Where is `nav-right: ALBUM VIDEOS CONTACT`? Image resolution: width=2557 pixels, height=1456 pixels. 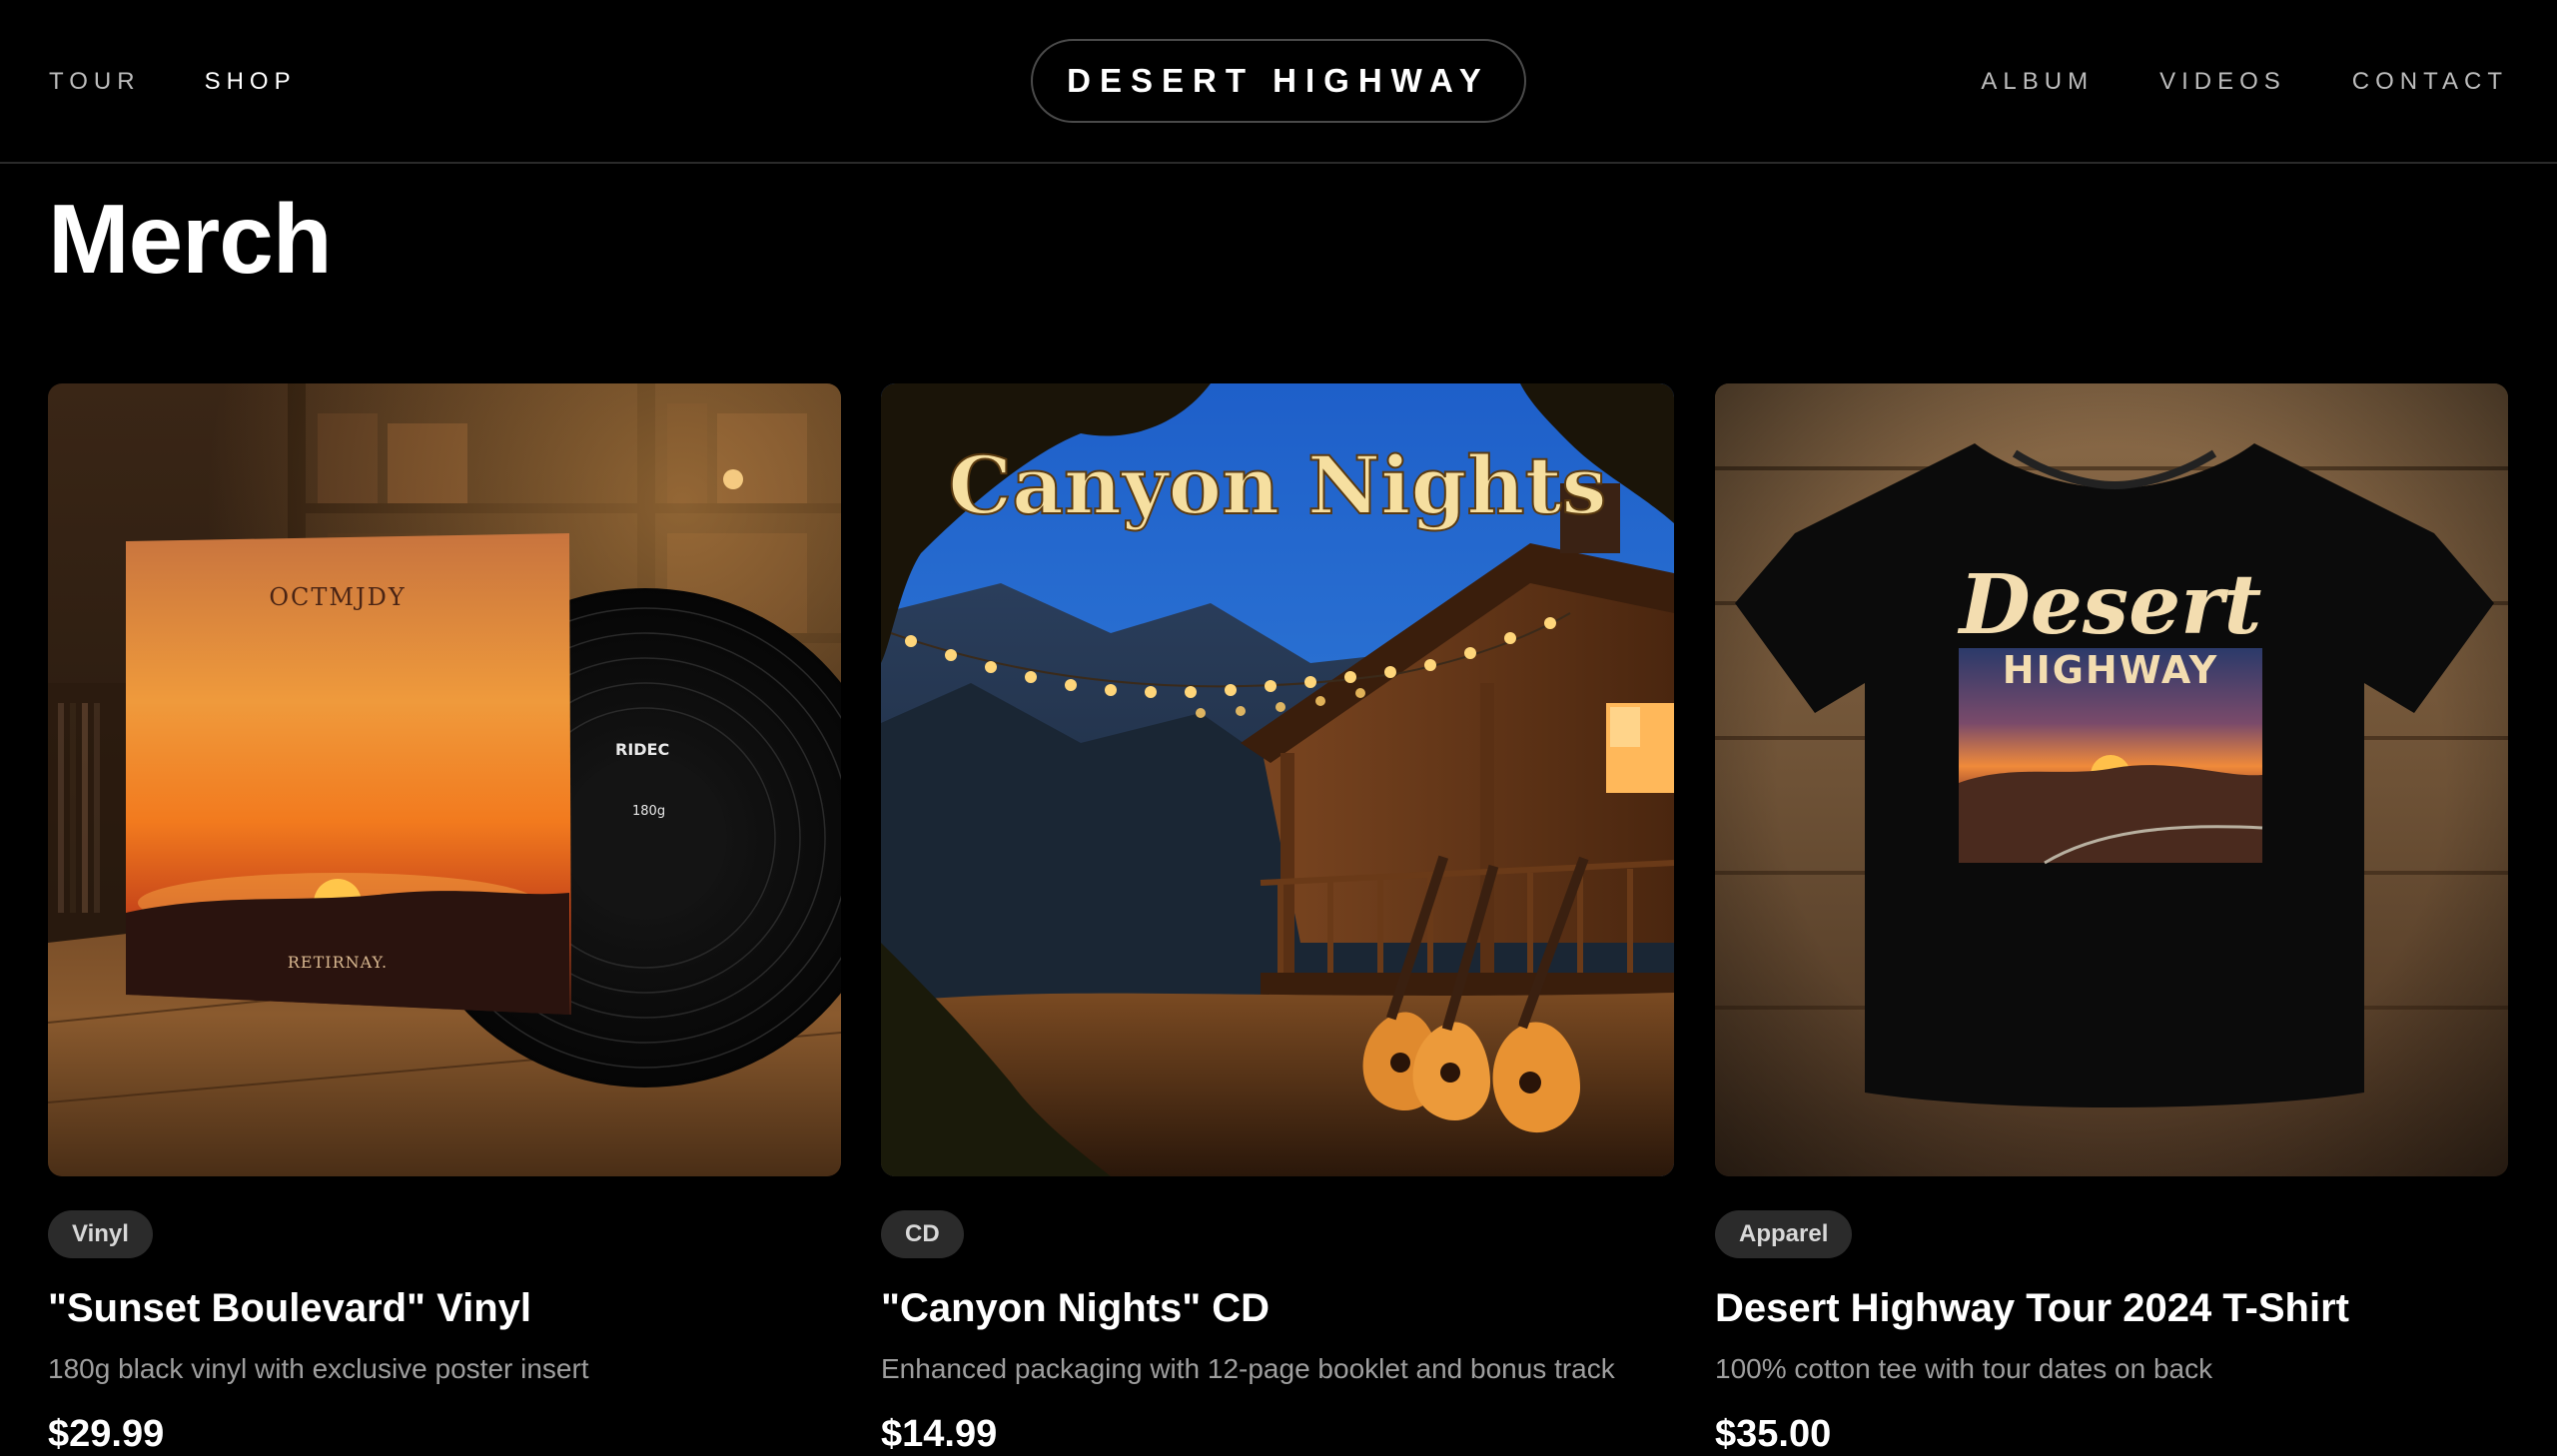 nav-right: ALBUM VIDEOS CONTACT is located at coordinates (2244, 82).